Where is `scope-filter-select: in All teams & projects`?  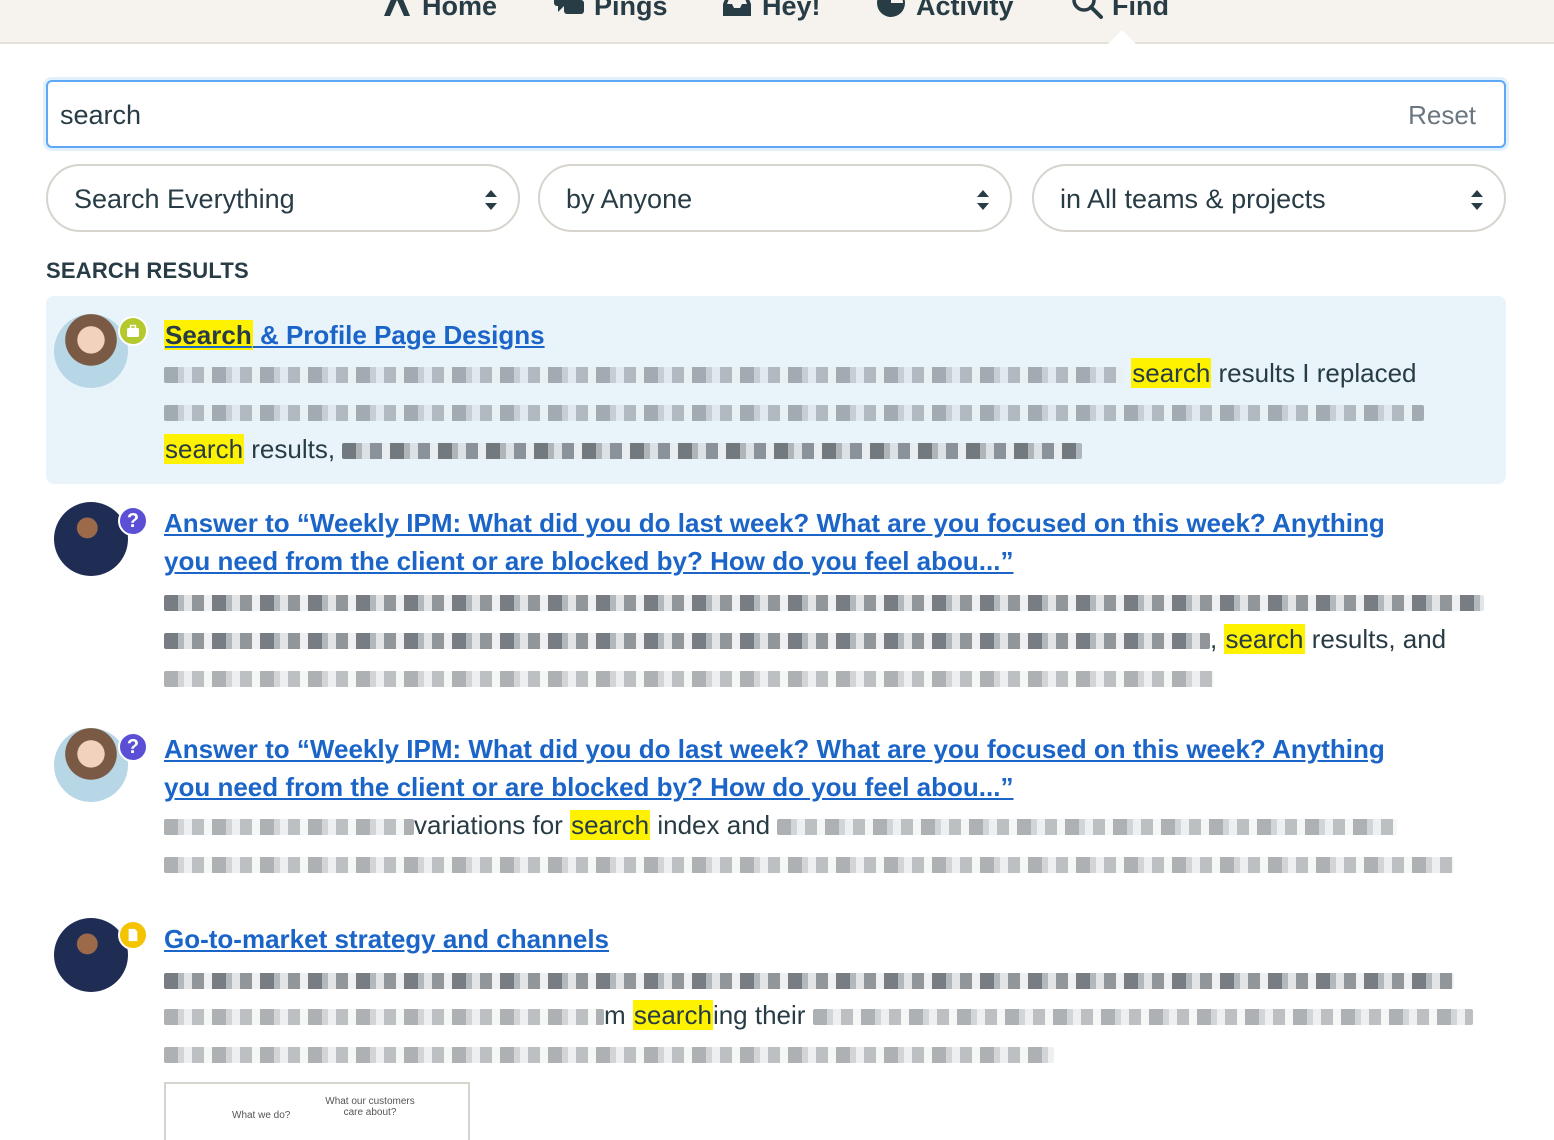 scope-filter-select: in All teams & projects is located at coordinates (1269, 198).